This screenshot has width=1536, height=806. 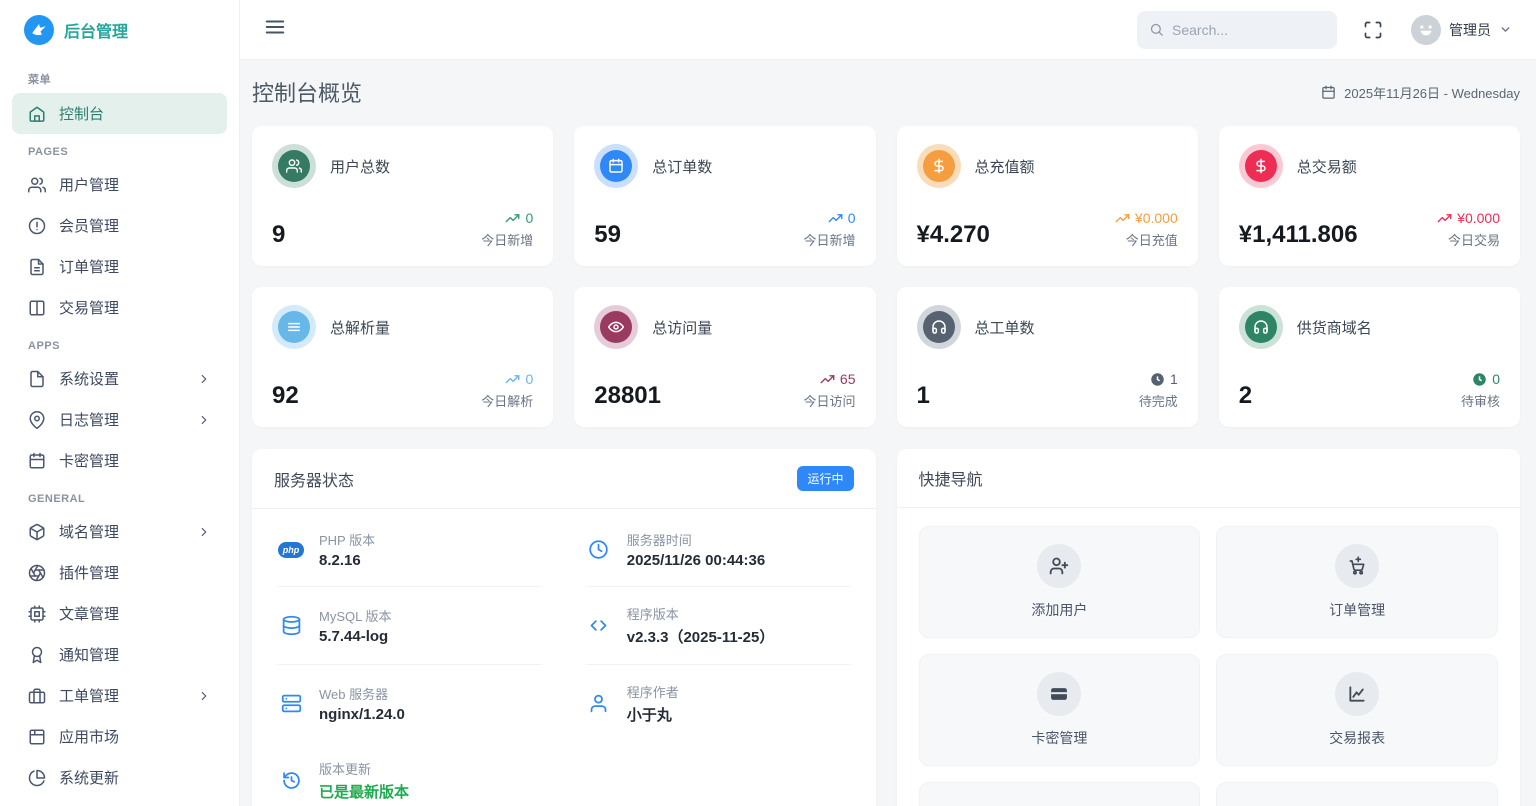 I want to click on stat-value: ¥4.270, so click(x=953, y=234).